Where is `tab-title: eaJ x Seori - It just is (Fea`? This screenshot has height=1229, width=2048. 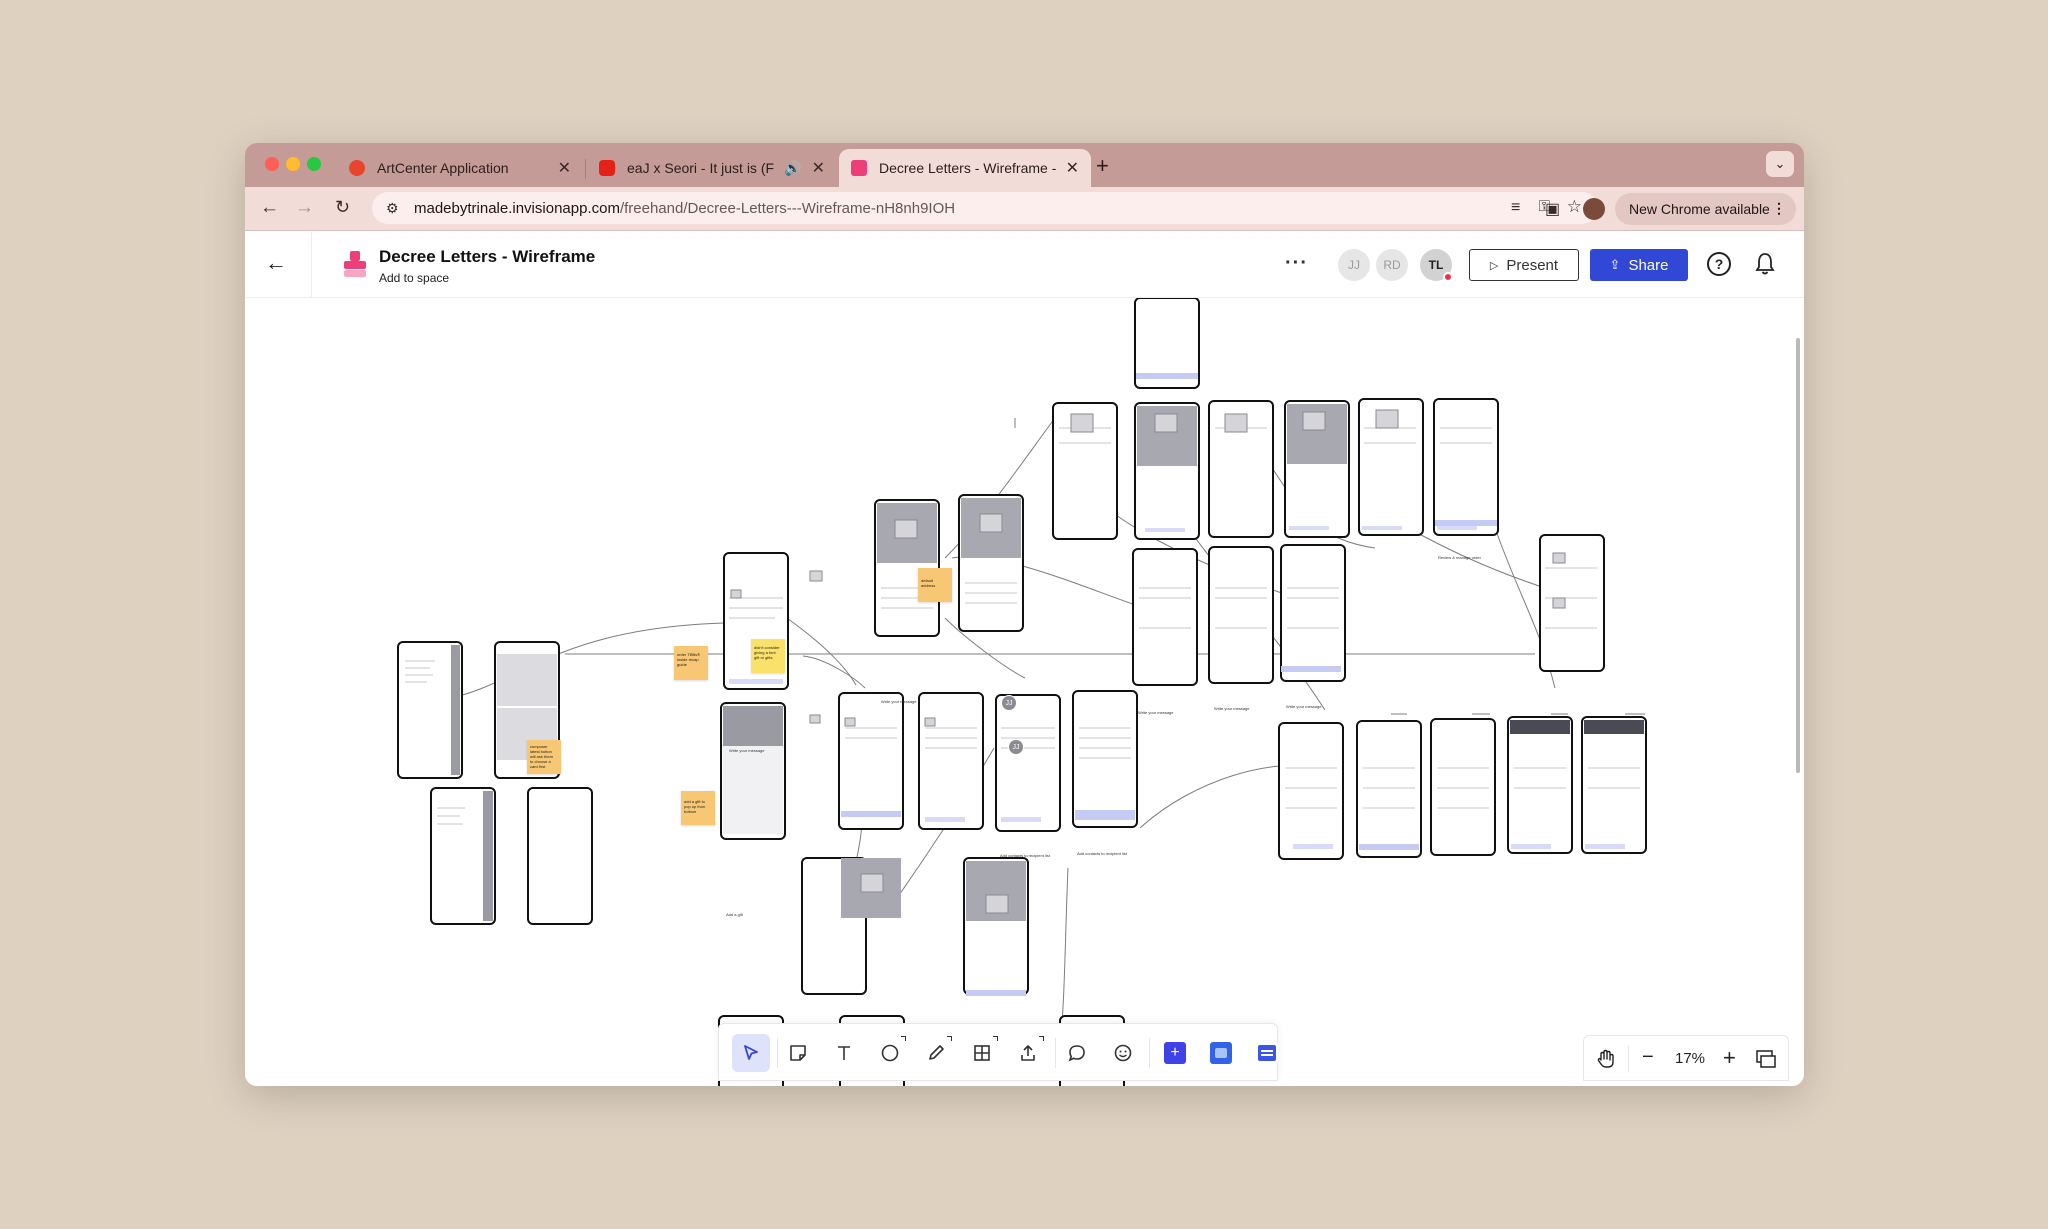
tab-title: eaJ x Seori - It just is (Fea is located at coordinates (701, 168).